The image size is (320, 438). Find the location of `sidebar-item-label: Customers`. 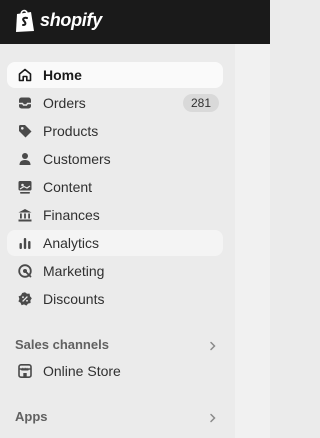

sidebar-item-label: Customers is located at coordinates (77, 159).